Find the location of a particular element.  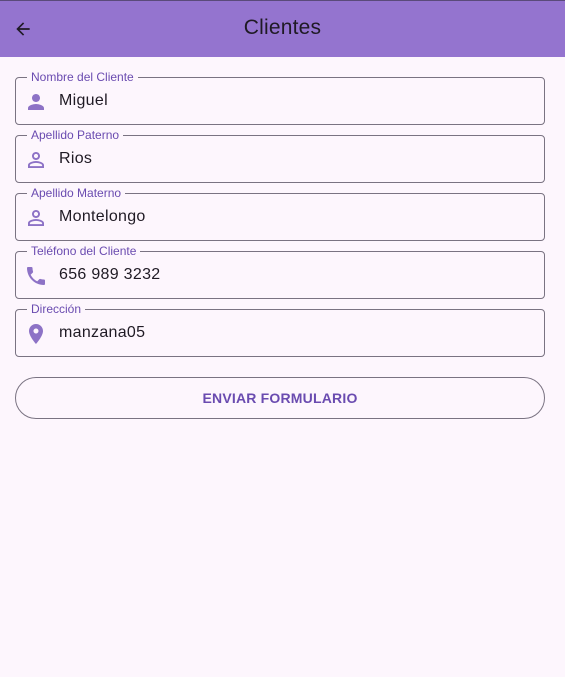

phone-icon is located at coordinates (36, 276).